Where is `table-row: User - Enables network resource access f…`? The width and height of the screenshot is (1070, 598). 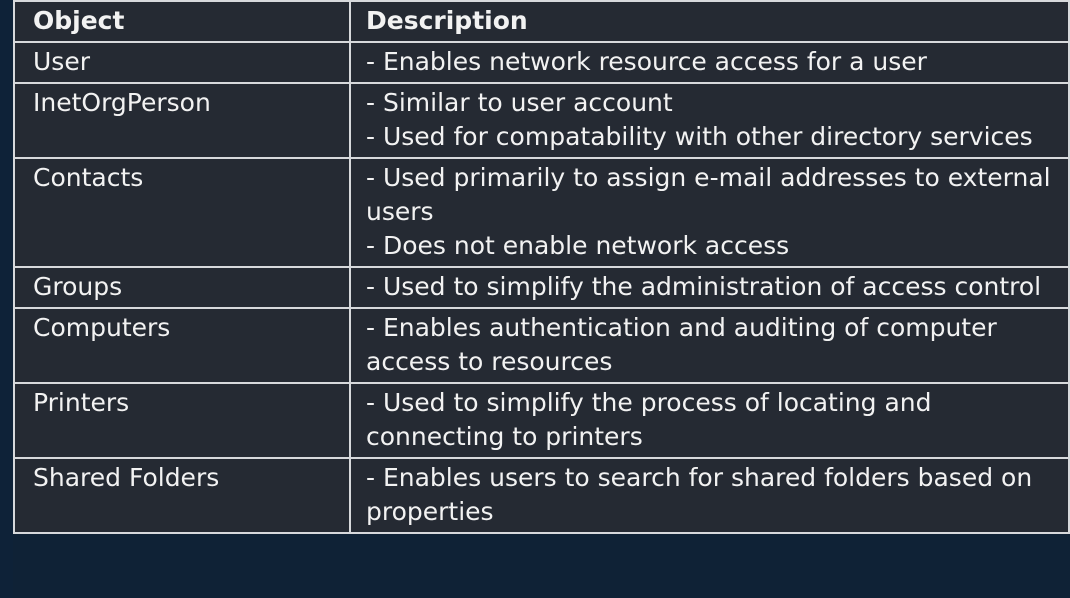 table-row: User - Enables network resource access f… is located at coordinates (541, 62).